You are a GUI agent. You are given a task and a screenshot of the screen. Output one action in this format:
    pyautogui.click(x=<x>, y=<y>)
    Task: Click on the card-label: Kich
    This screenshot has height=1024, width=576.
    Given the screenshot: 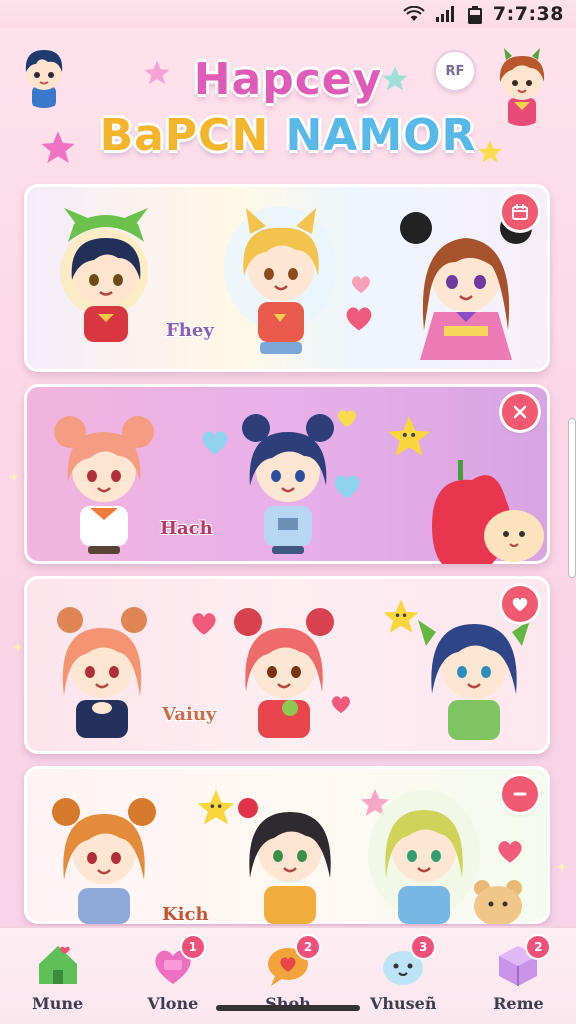 What is the action you would take?
    pyautogui.click(x=185, y=914)
    